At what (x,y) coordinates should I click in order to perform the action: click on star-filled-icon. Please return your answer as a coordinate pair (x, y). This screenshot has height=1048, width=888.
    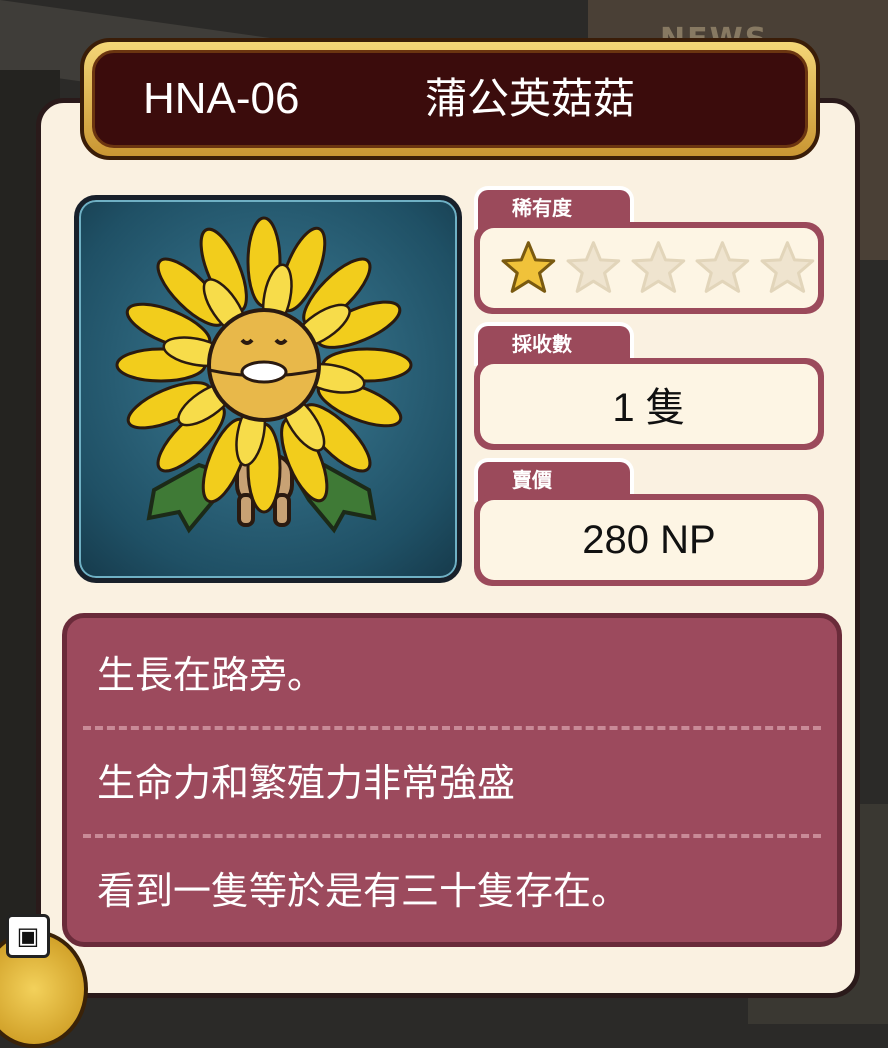
    Looking at the image, I should click on (528, 267).